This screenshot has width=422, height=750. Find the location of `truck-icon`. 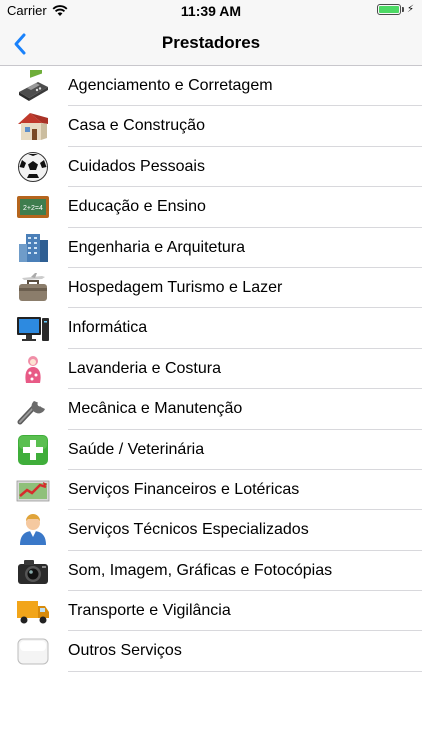

truck-icon is located at coordinates (33, 612).